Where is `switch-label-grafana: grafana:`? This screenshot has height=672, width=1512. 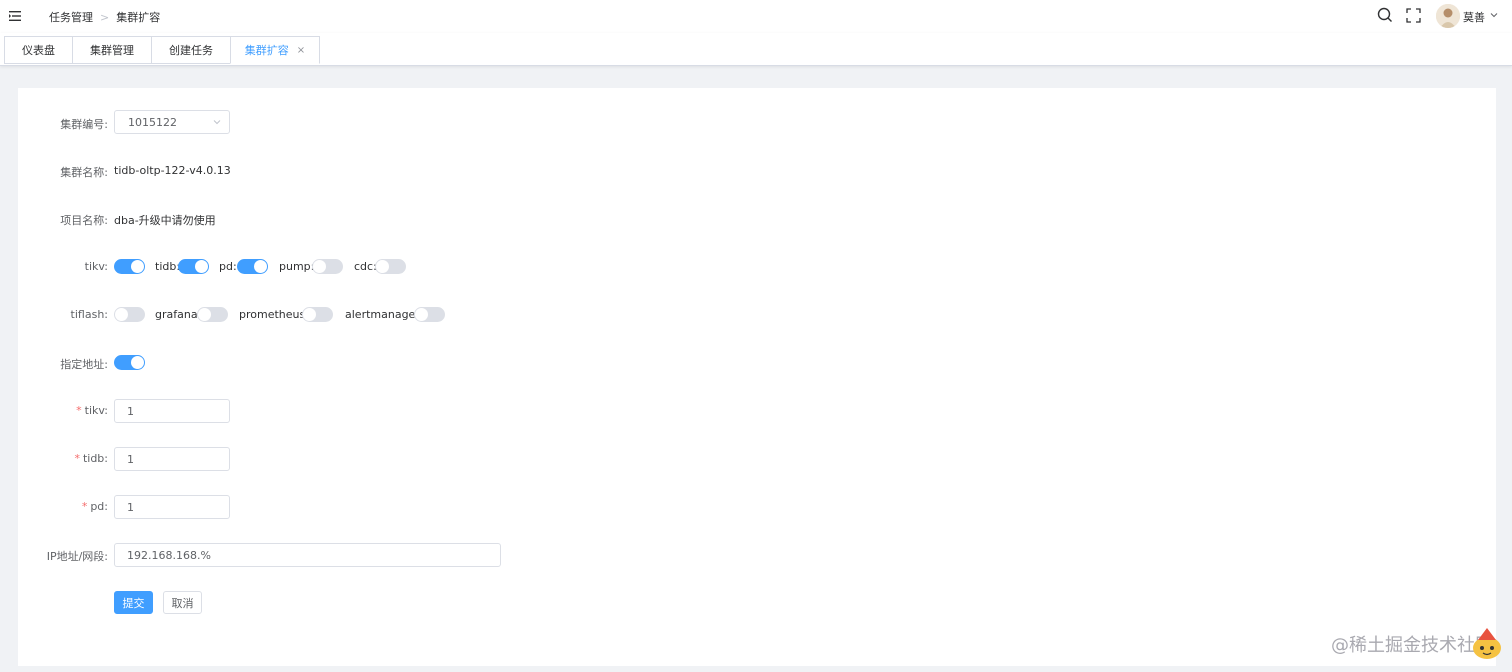 switch-label-grafana: grafana: is located at coordinates (178, 314).